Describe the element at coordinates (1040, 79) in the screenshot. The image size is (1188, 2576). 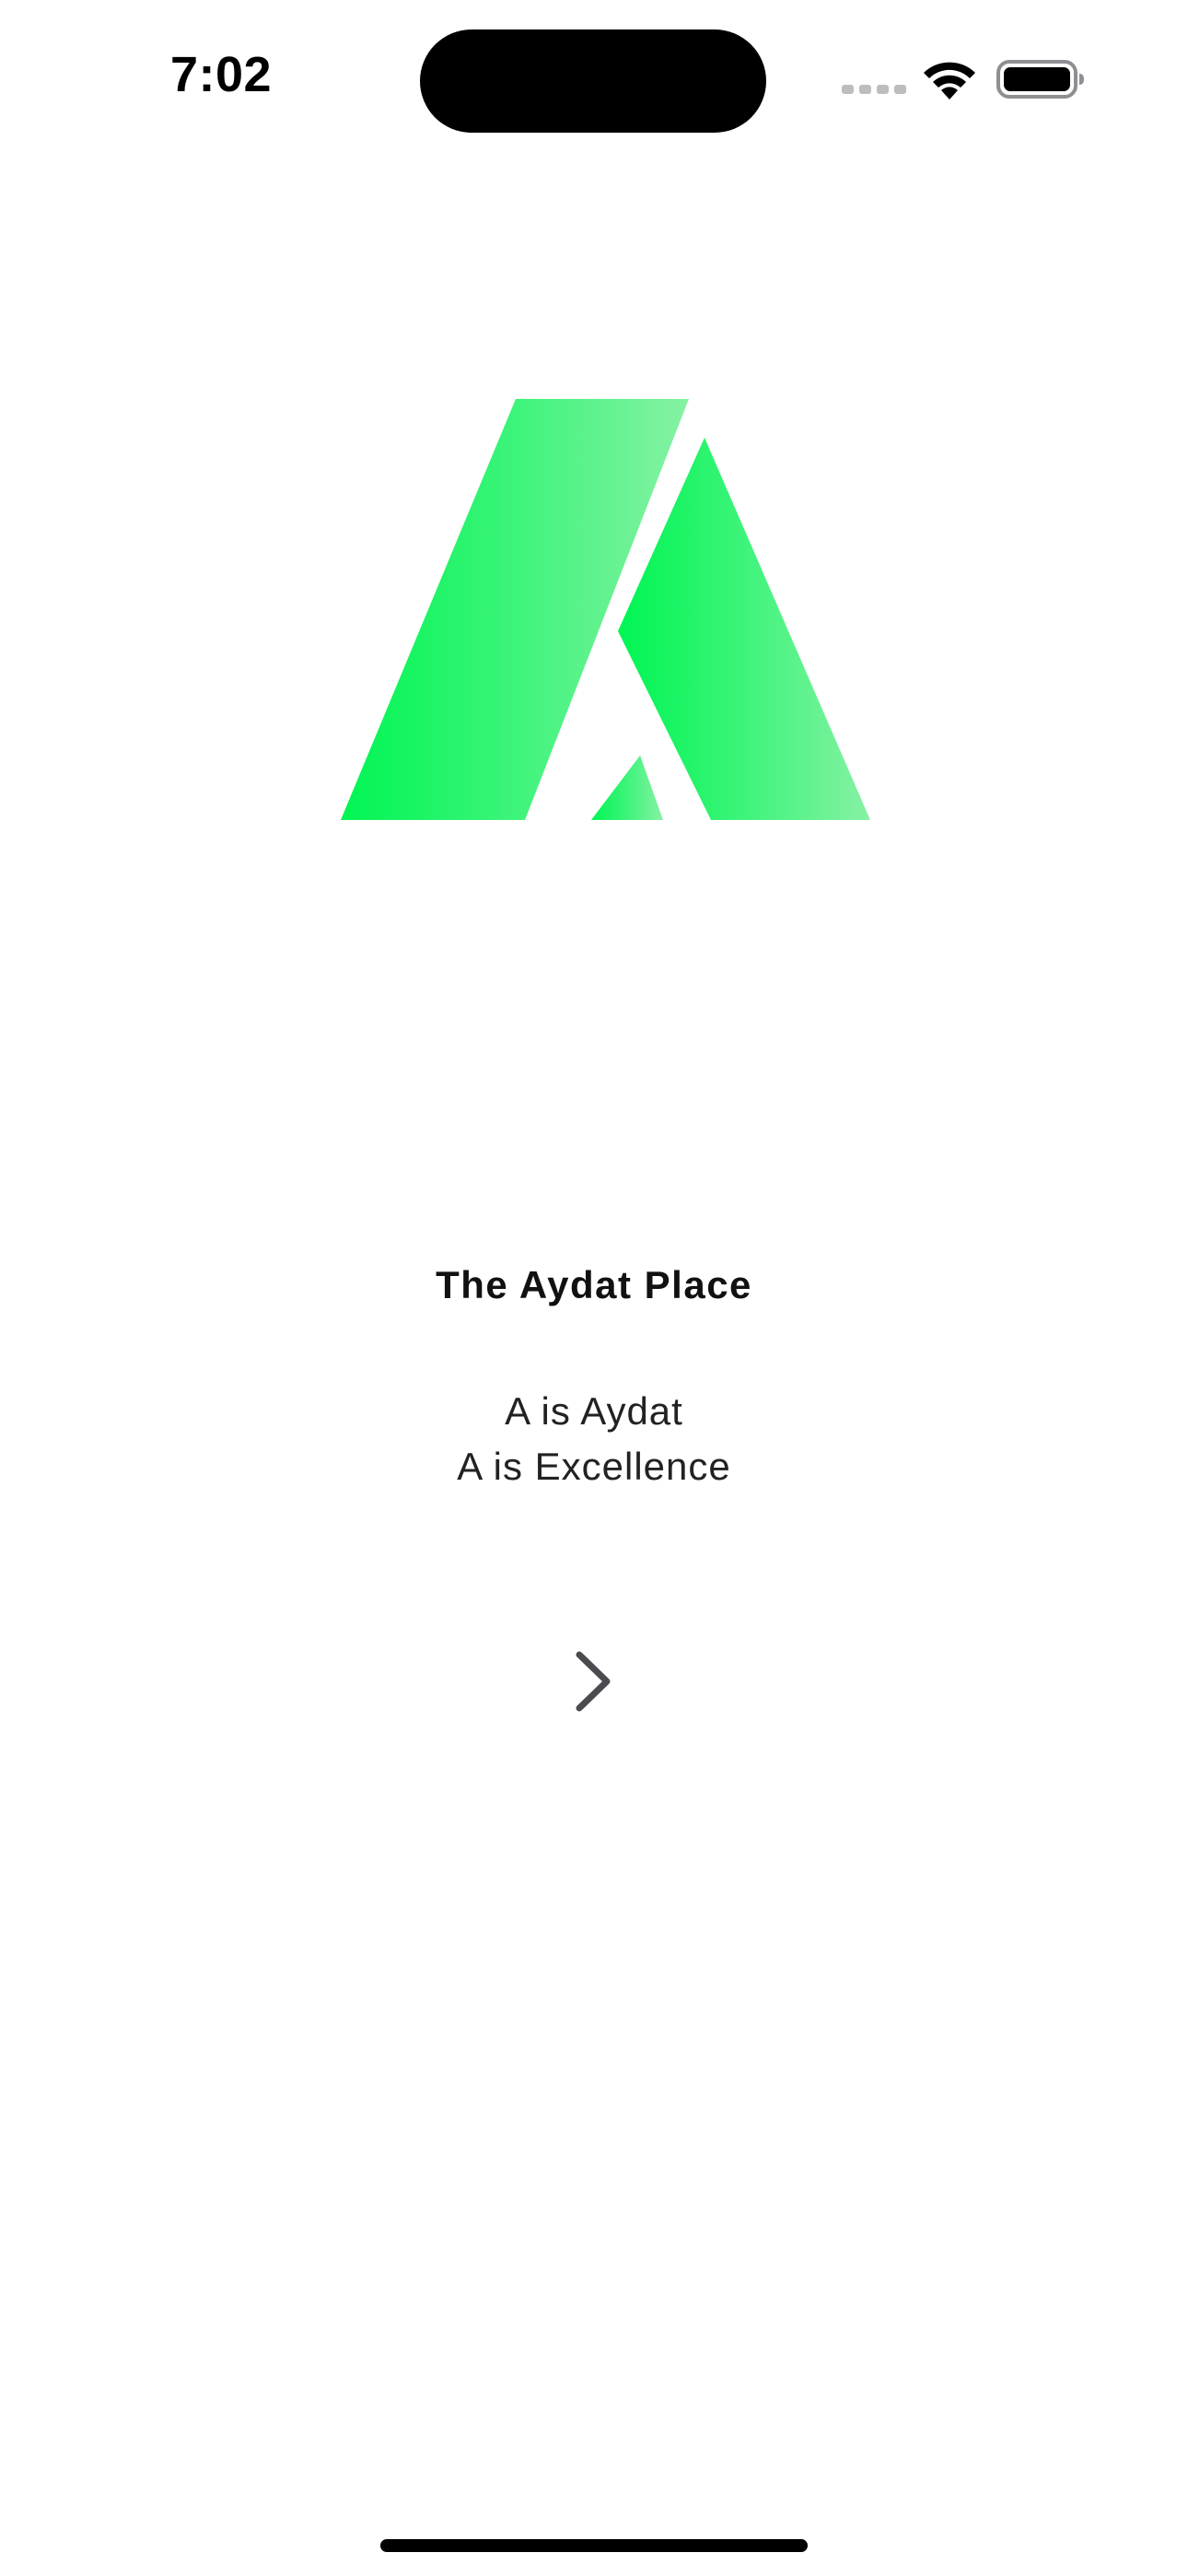
I see `battery-full-icon` at that location.